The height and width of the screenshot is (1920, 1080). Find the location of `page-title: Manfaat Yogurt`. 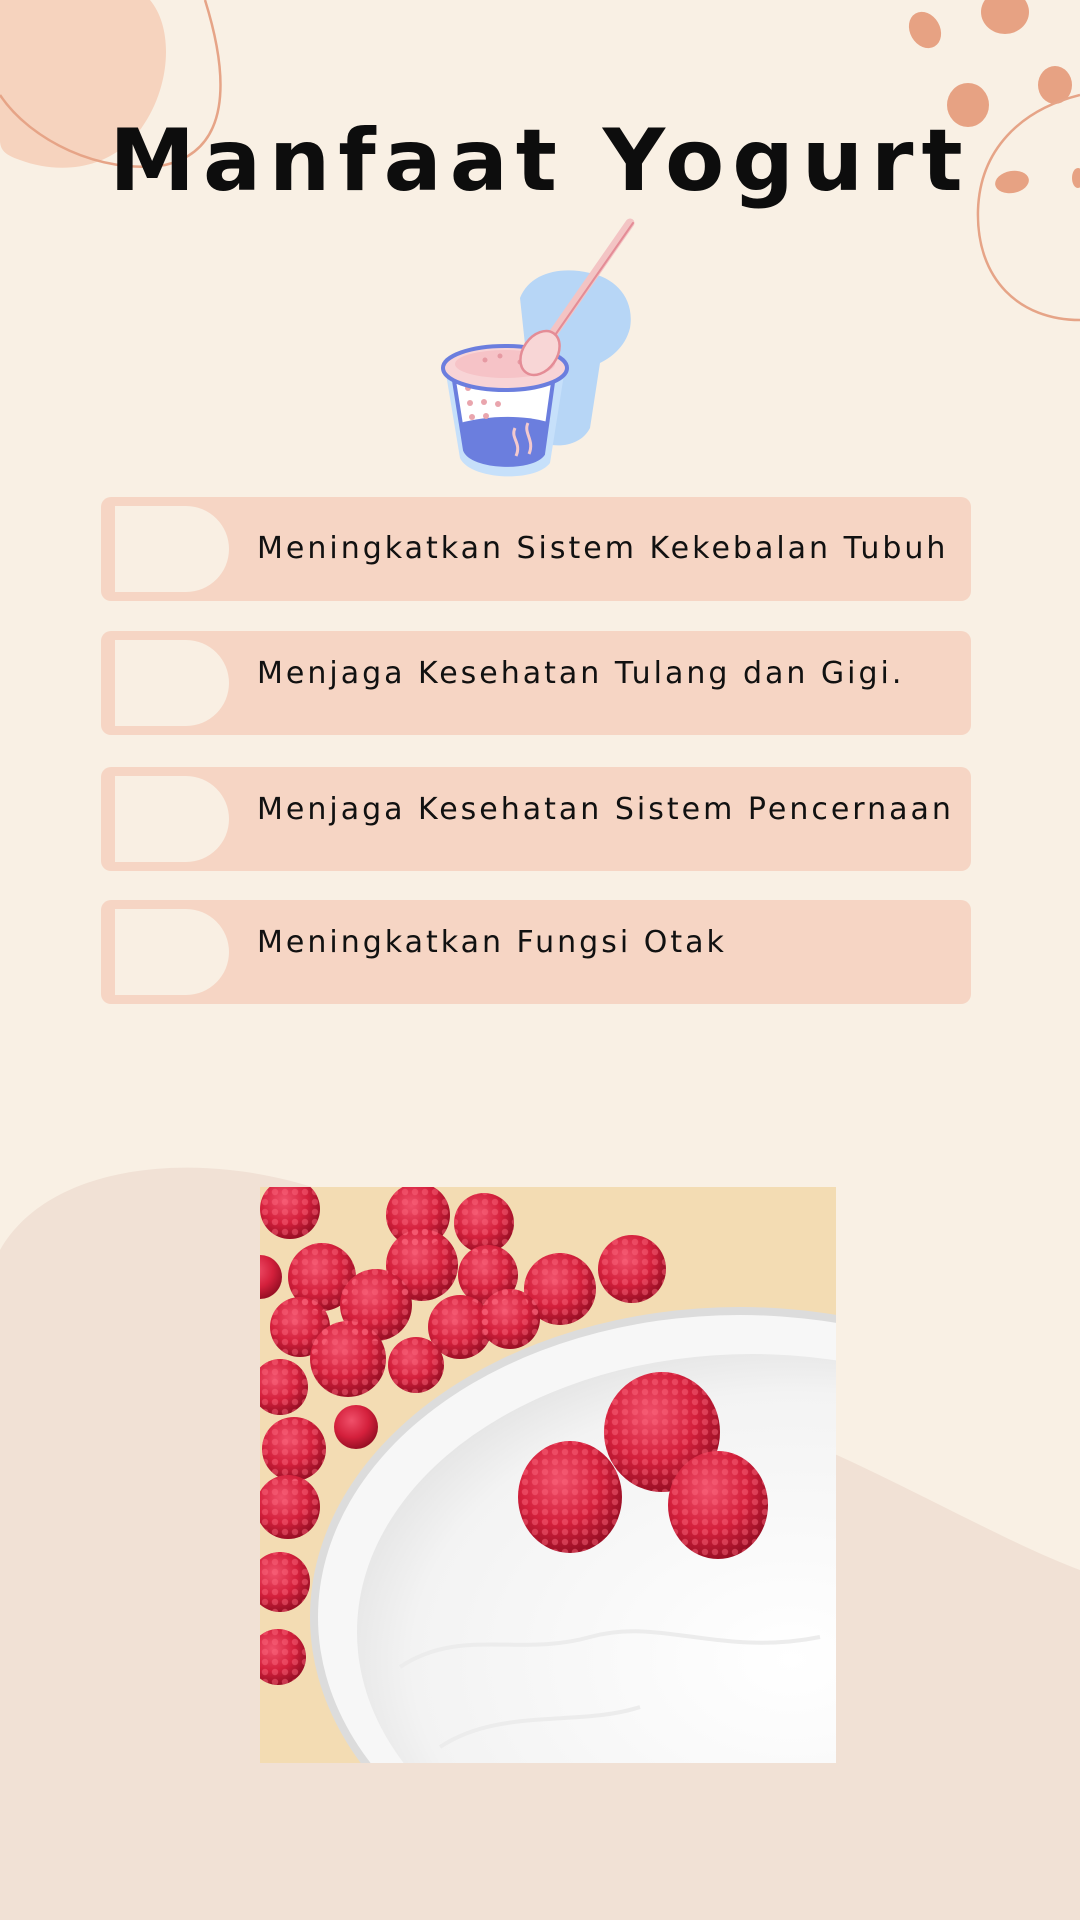

page-title: Manfaat Yogurt is located at coordinates (540, 161).